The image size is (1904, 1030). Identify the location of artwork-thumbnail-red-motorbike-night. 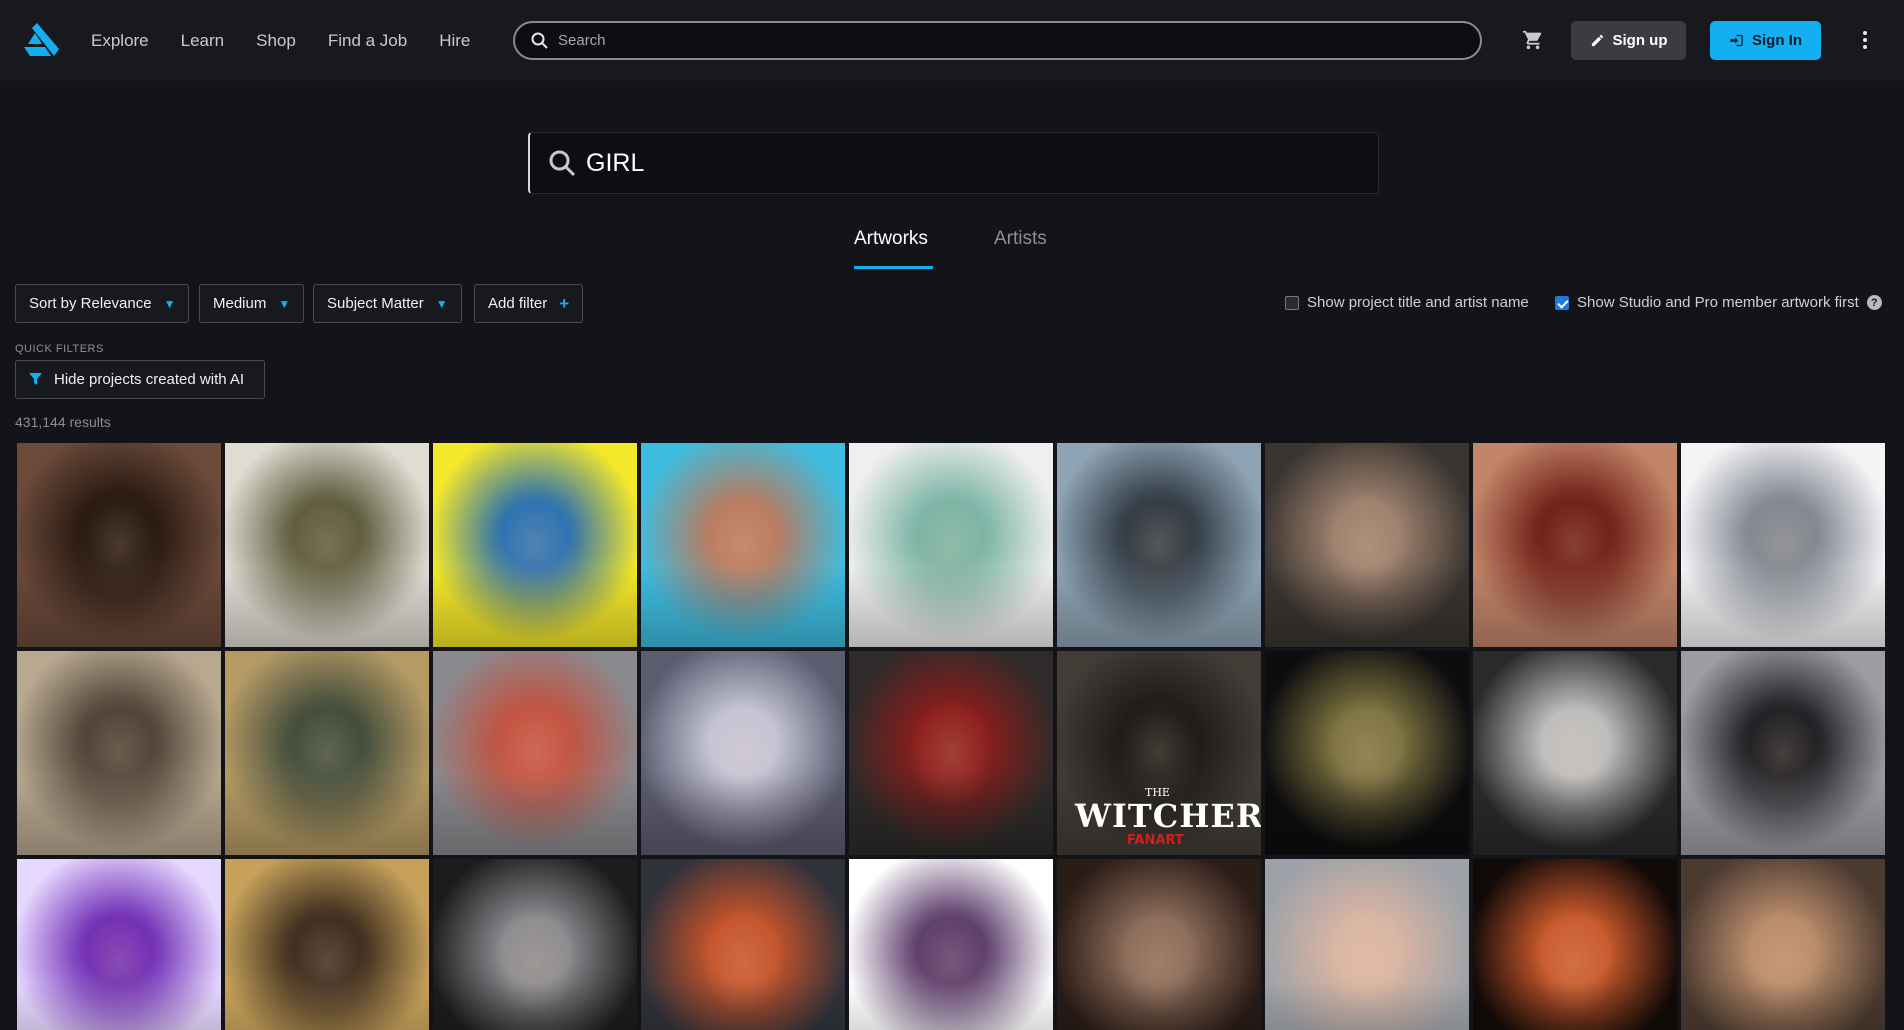
(951, 753).